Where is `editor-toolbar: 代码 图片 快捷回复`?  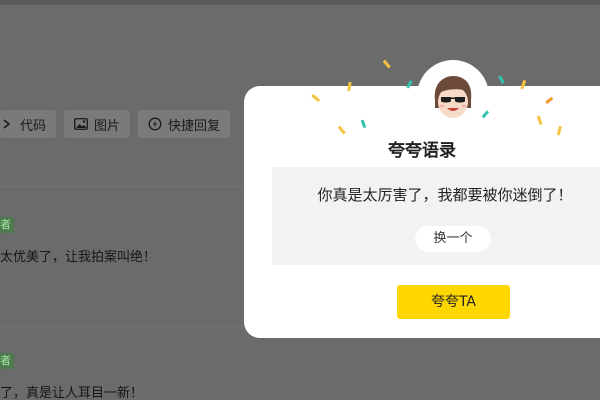
editor-toolbar: 代码 图片 快捷回复 is located at coordinates (115, 124).